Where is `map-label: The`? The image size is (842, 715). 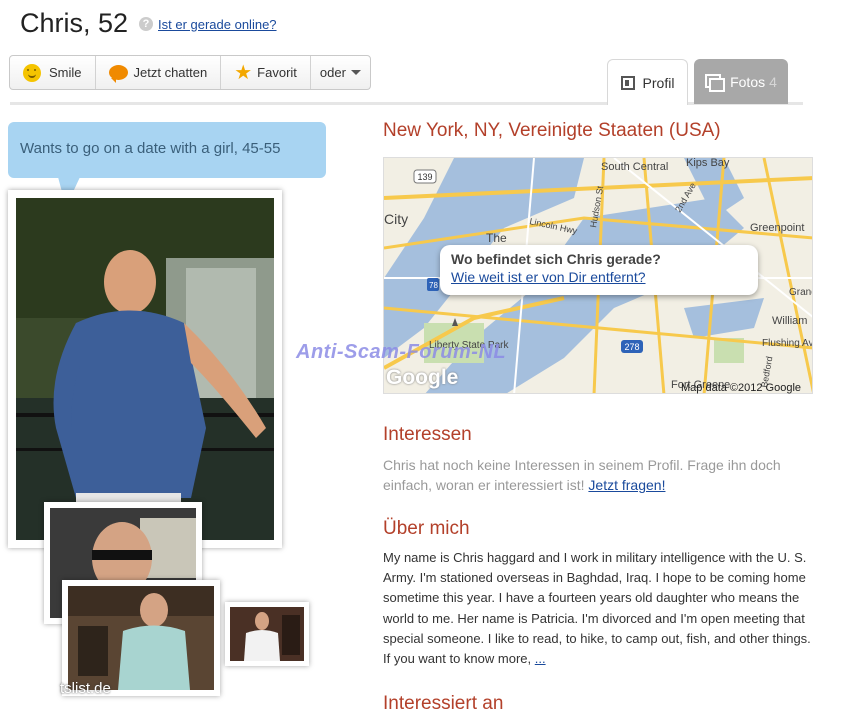
map-label: The is located at coordinates (496, 238).